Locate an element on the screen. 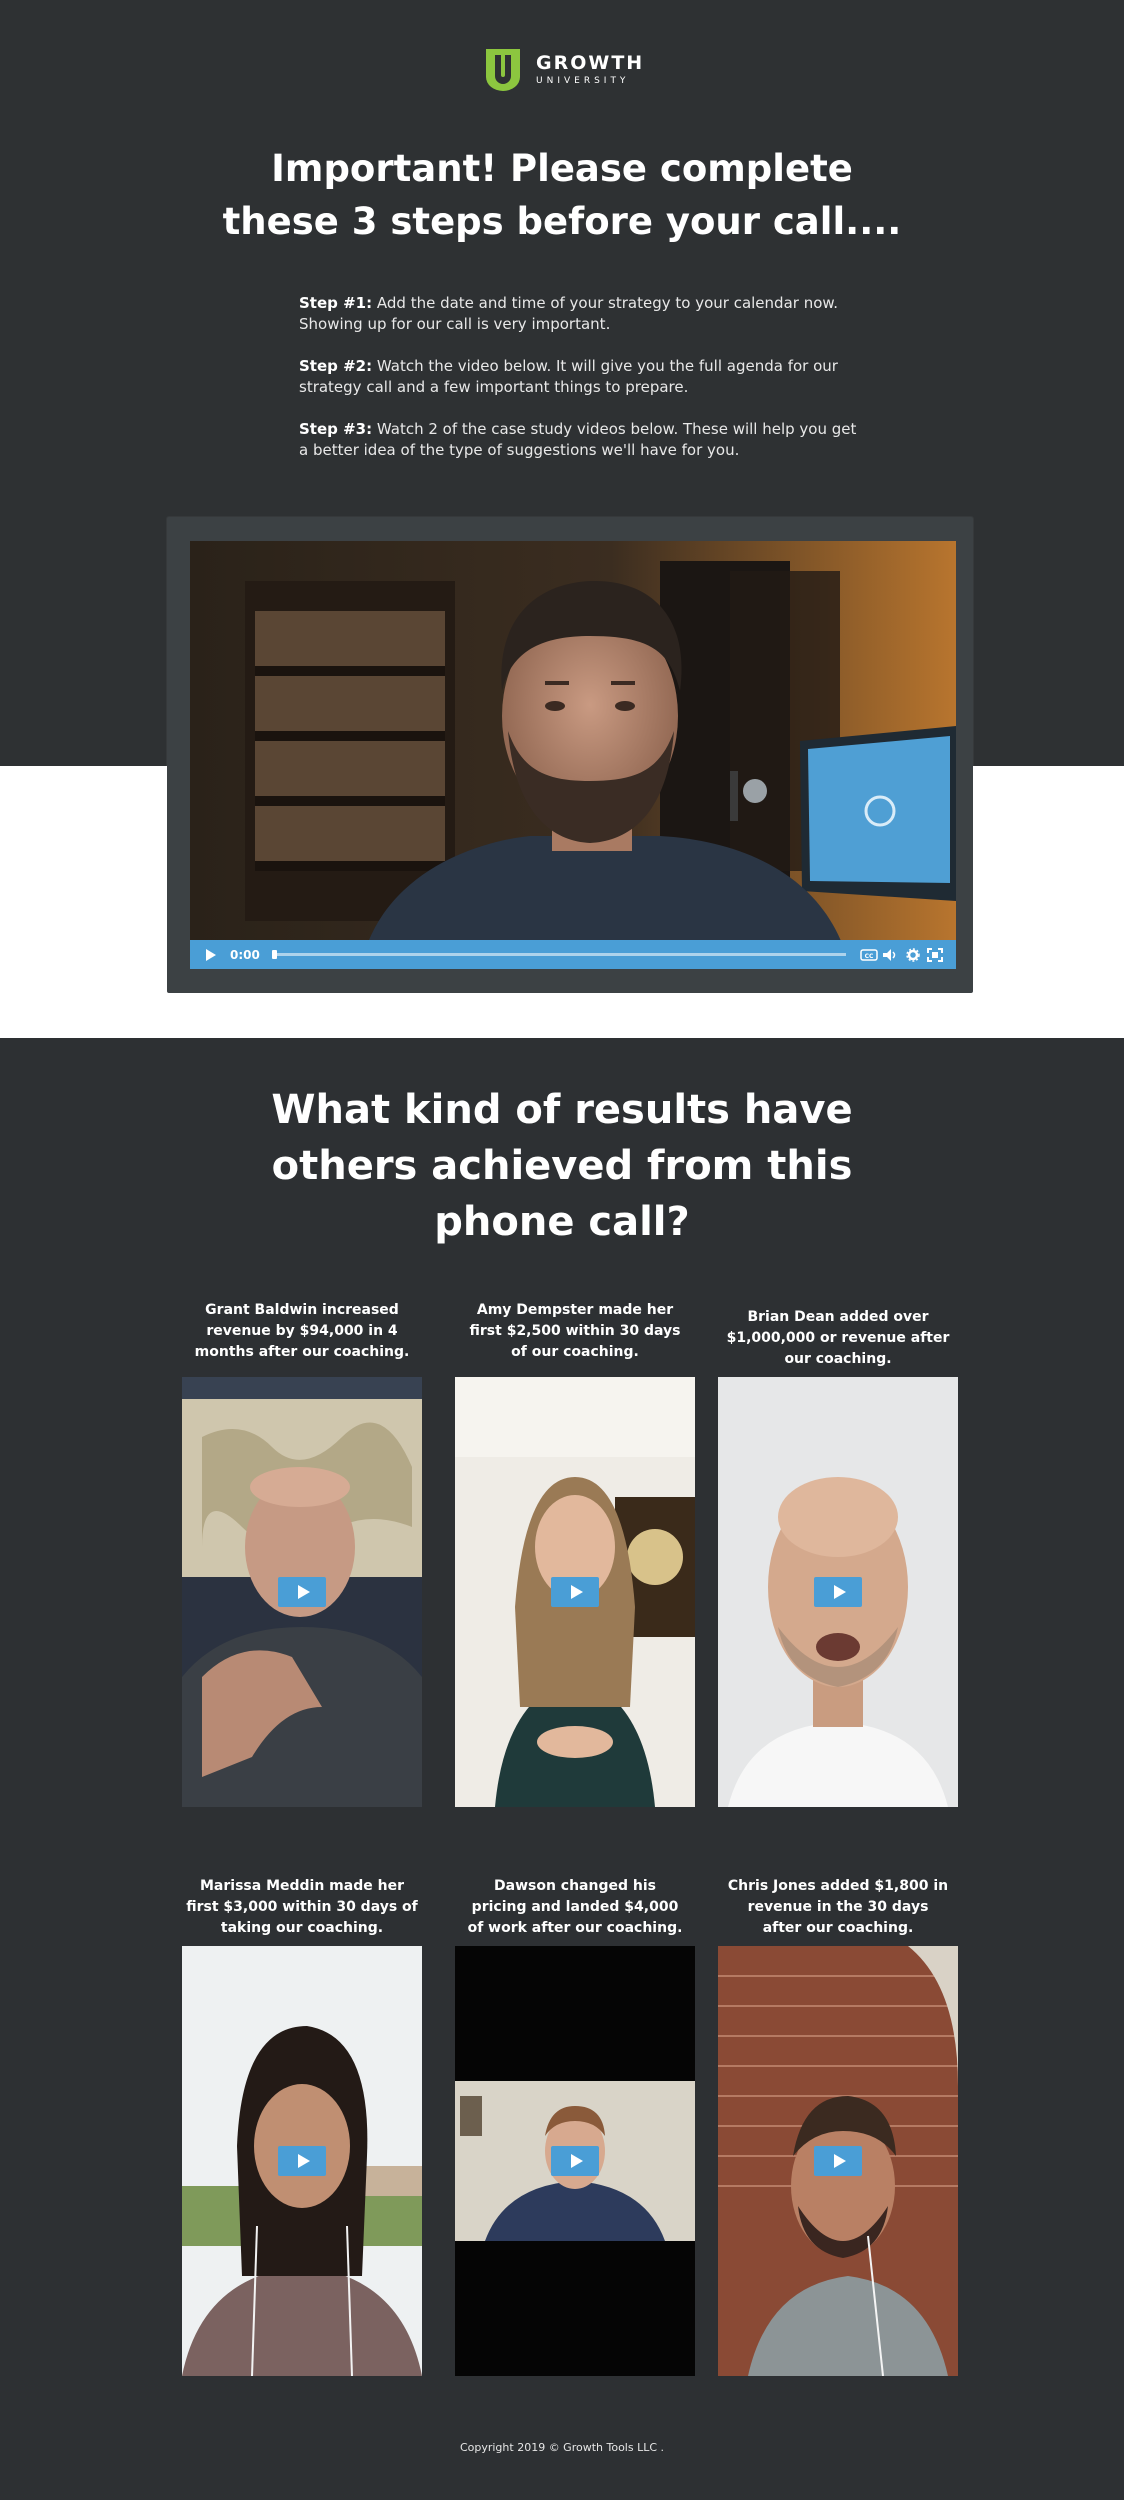 The image size is (1124, 2500). caption-line: Brian Dean added over is located at coordinates (838, 1317).